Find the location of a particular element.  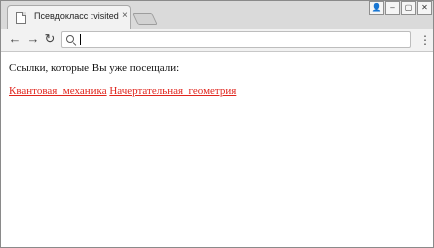

text-caret is located at coordinates (80, 39).